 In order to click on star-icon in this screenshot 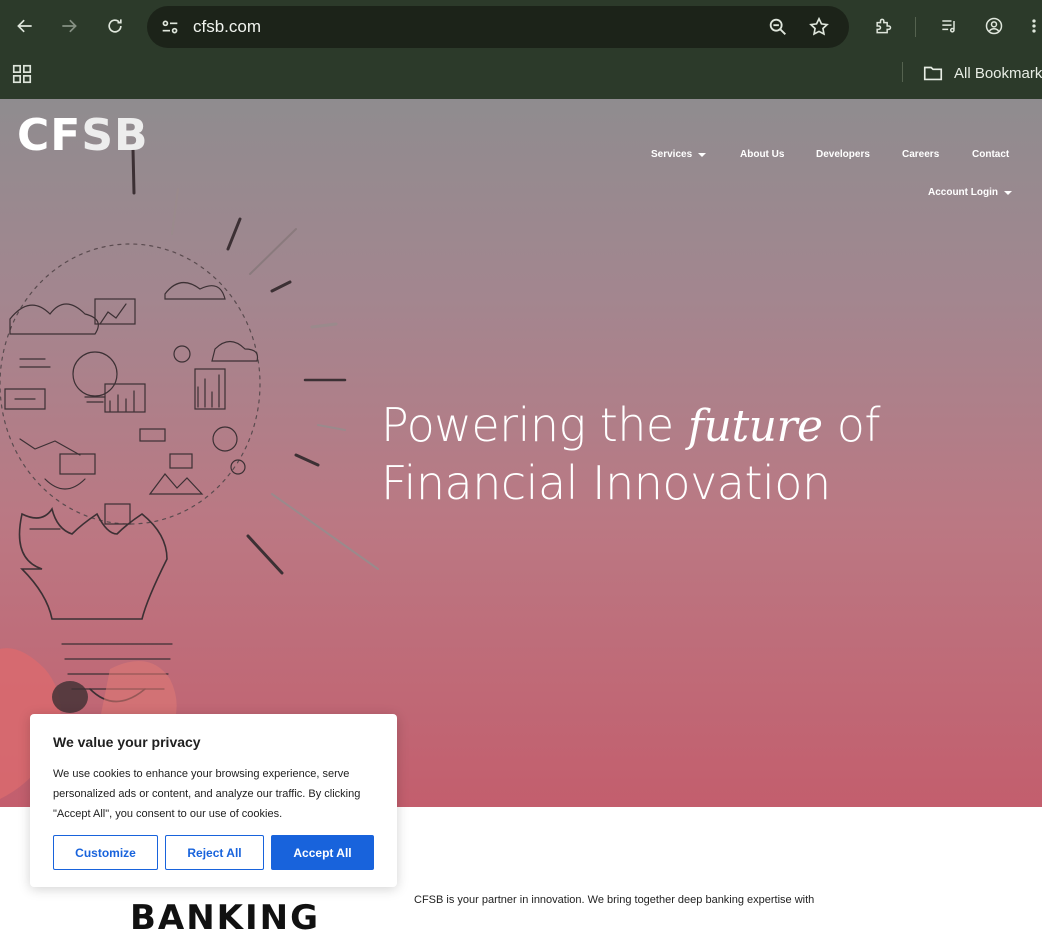, I will do `click(819, 27)`.